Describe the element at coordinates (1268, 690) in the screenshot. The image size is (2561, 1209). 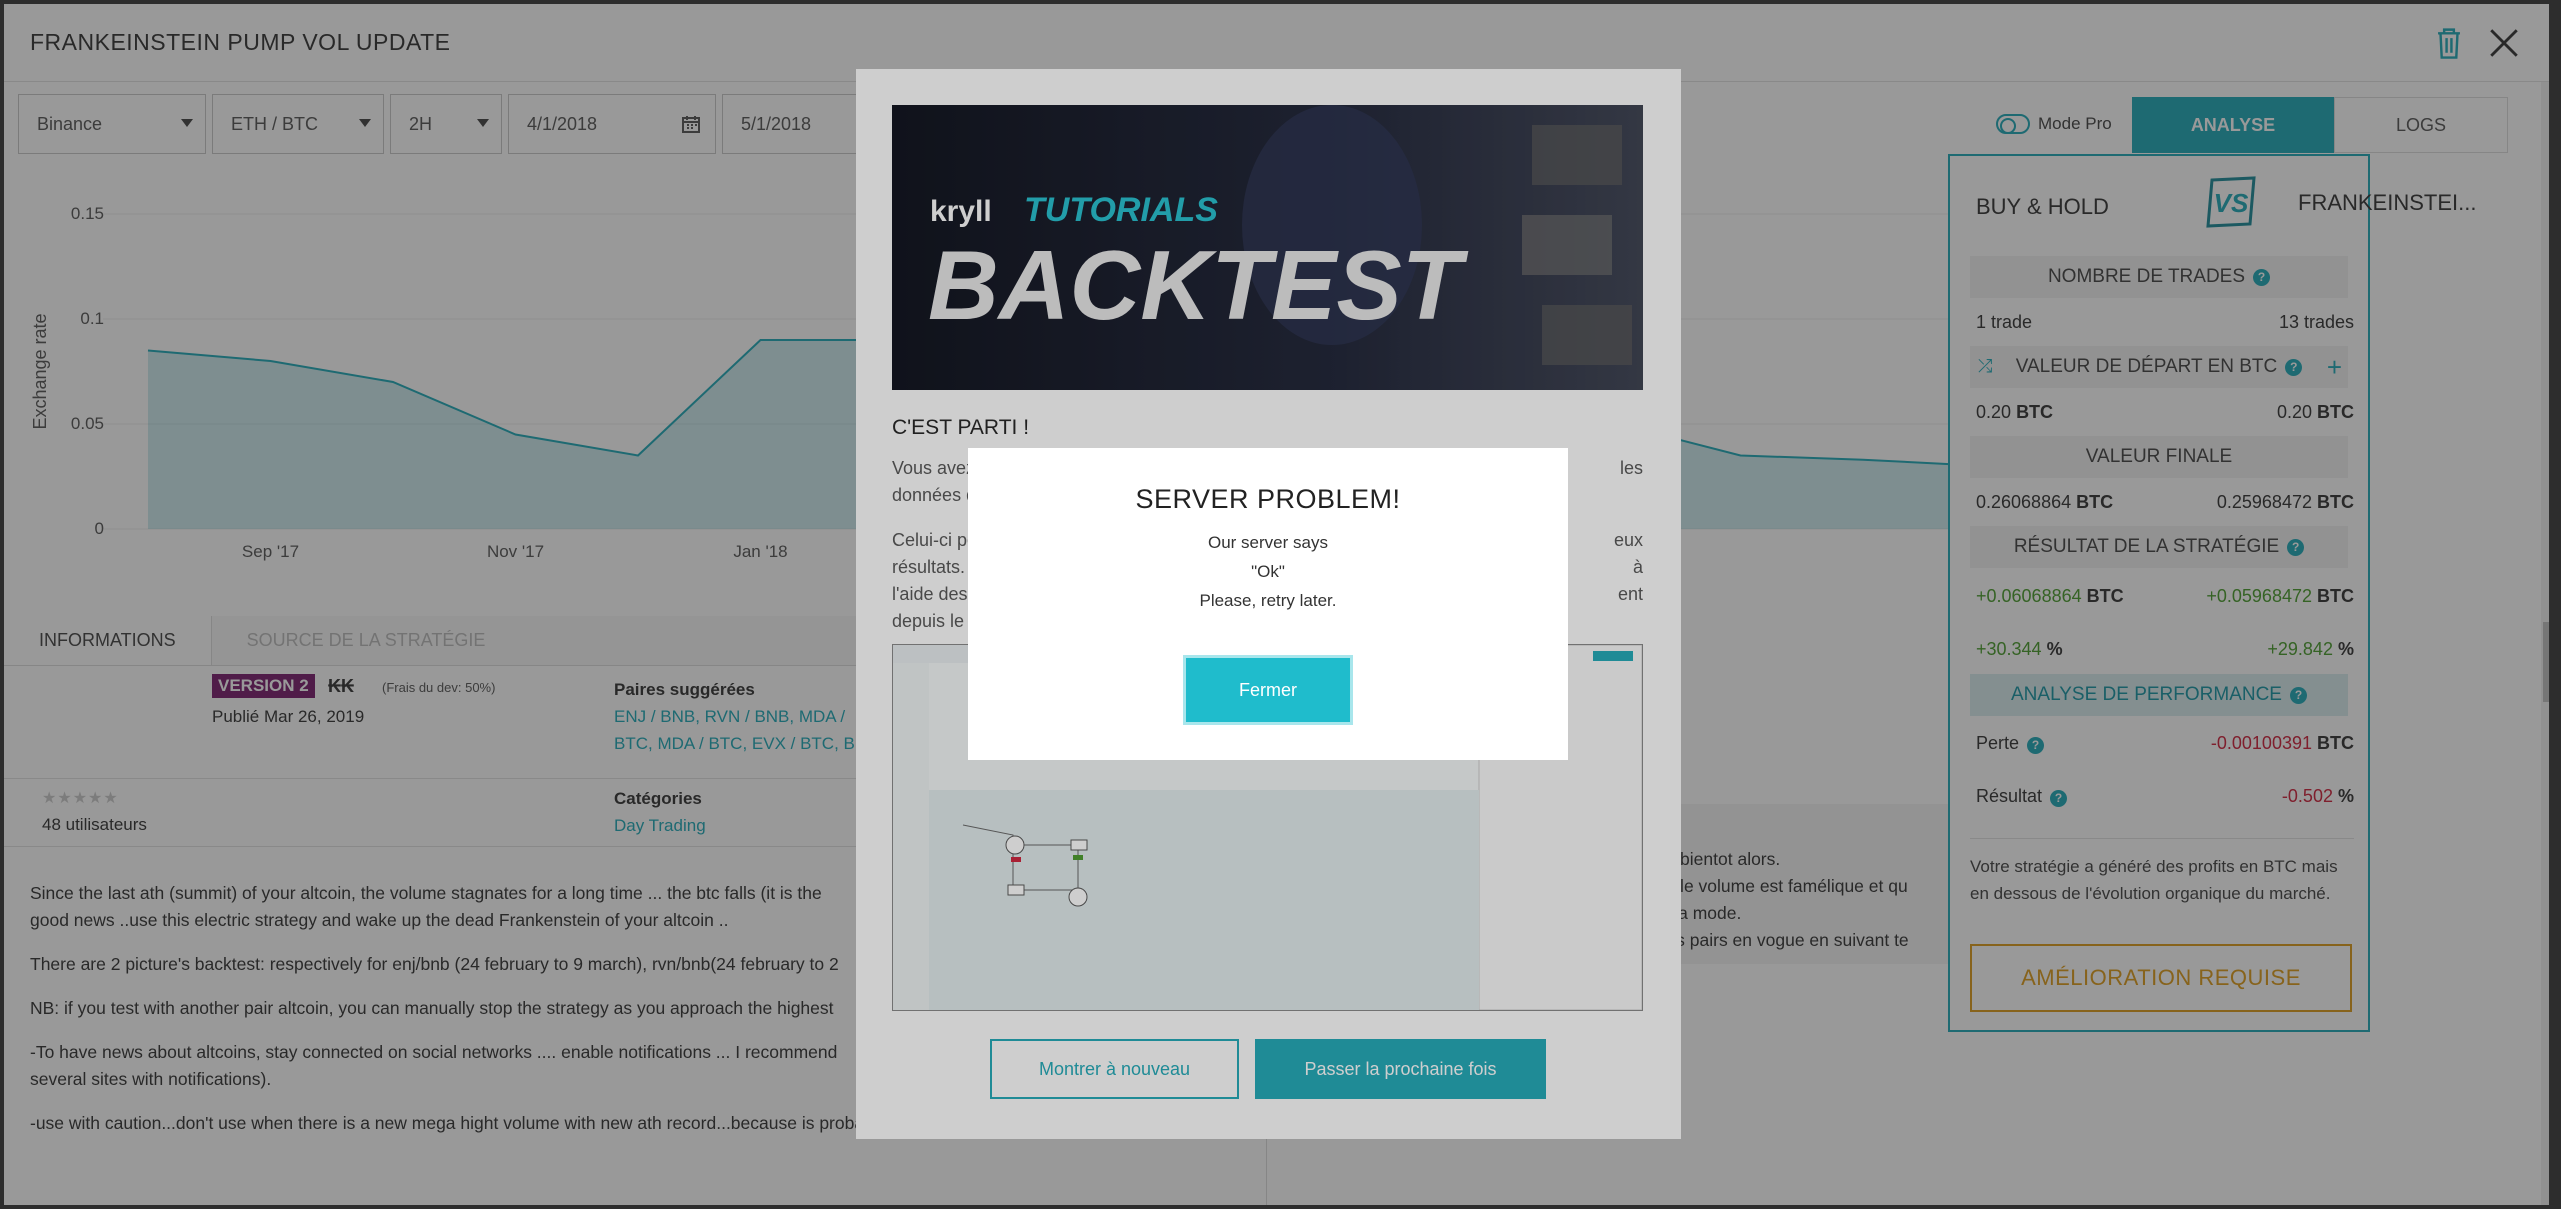
I see `close-button: Fermer` at that location.